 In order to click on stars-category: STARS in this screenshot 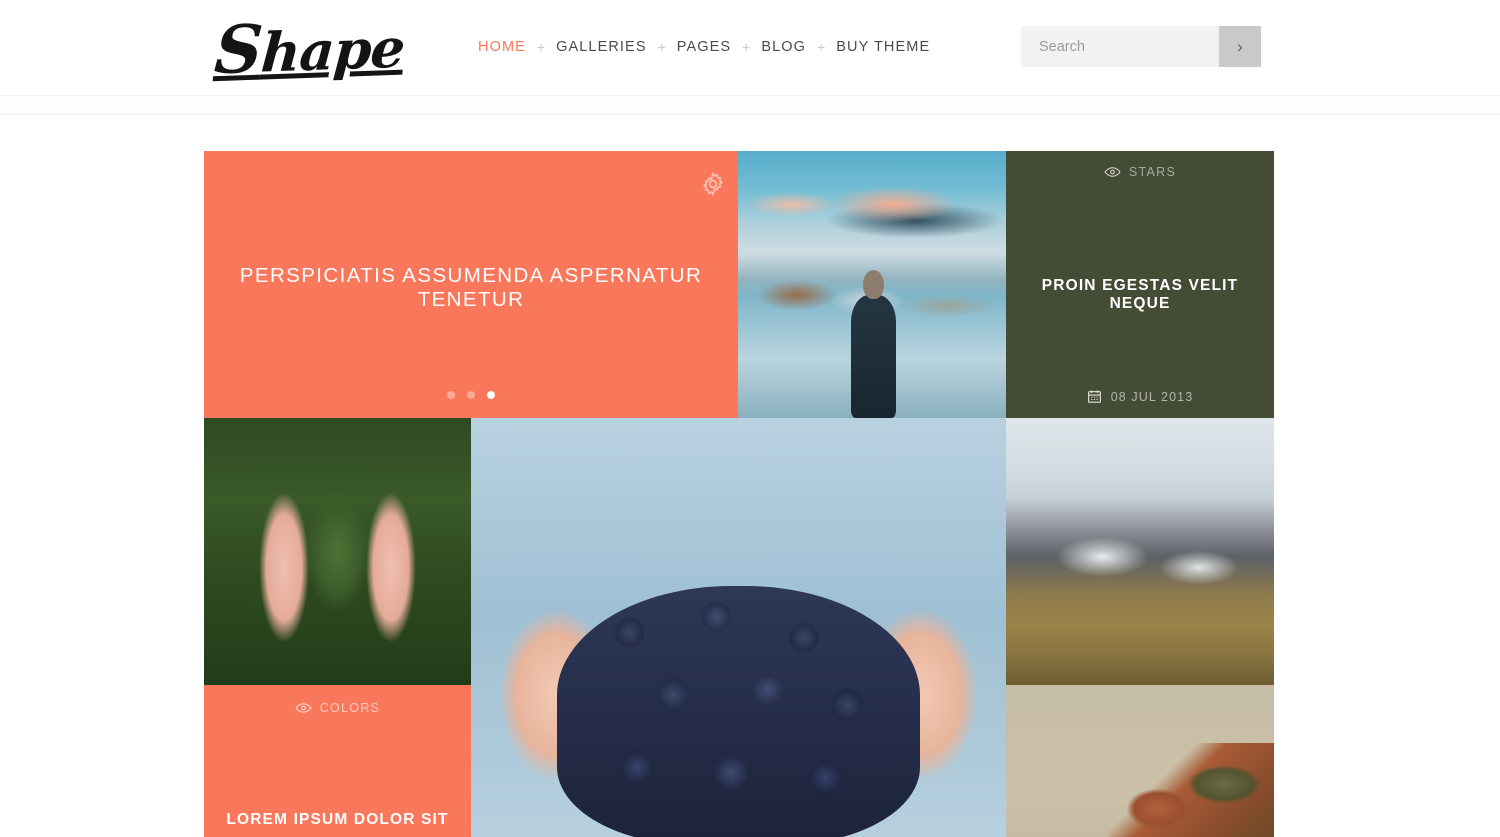, I will do `click(1140, 172)`.